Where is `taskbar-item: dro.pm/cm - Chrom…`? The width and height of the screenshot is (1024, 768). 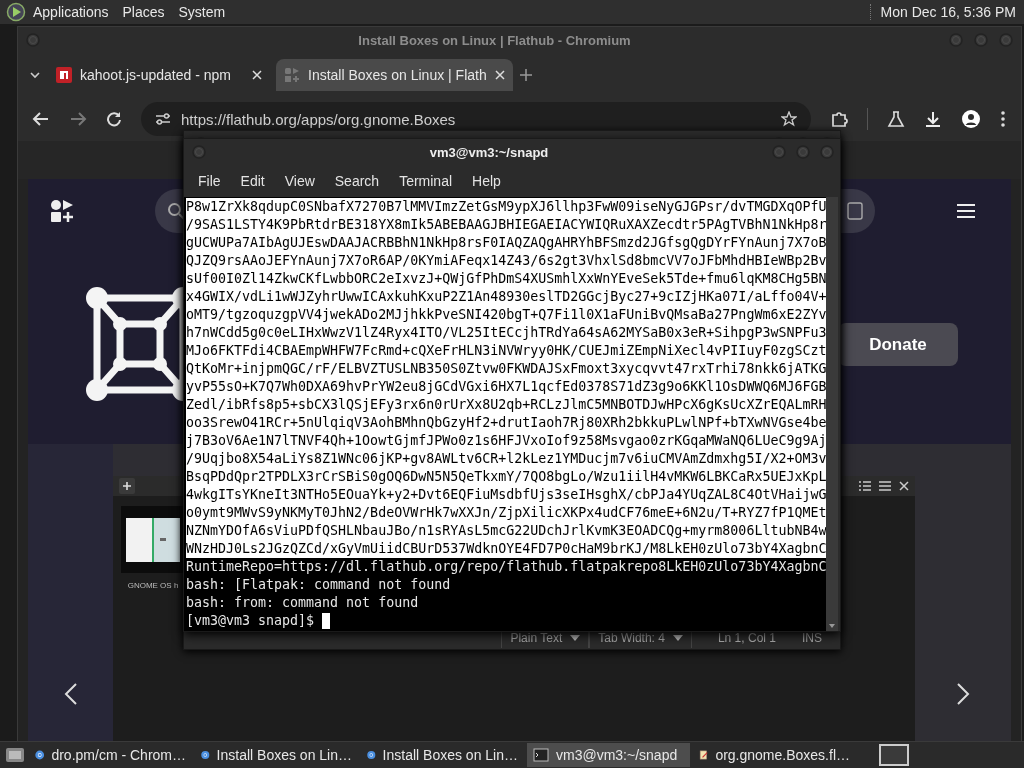
taskbar-item: dro.pm/cm - Chrom… is located at coordinates (110, 755).